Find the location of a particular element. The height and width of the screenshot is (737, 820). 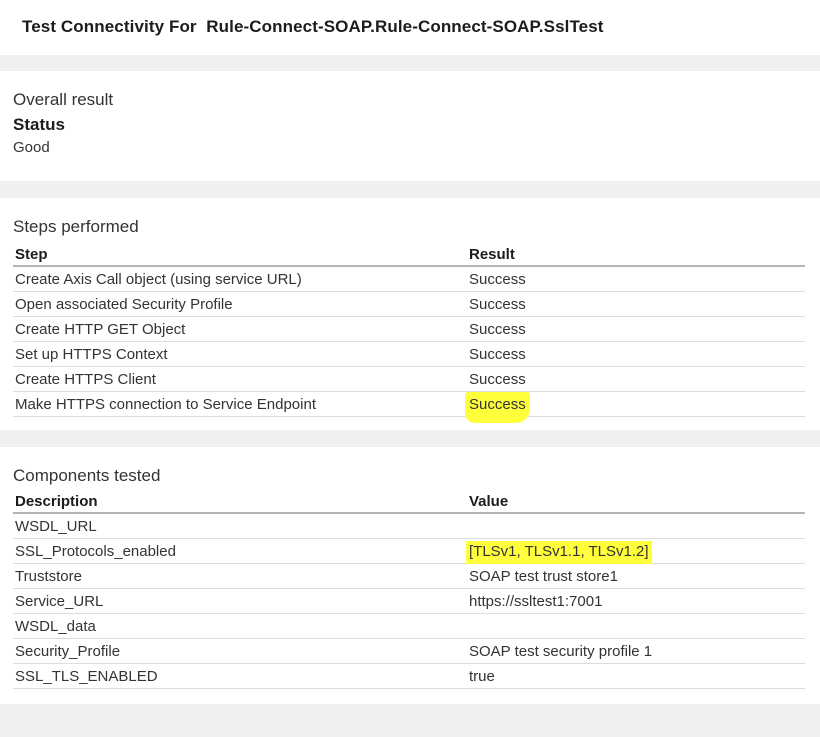

table-row: Service_URL https://ssltest1:7001 is located at coordinates (409, 601).